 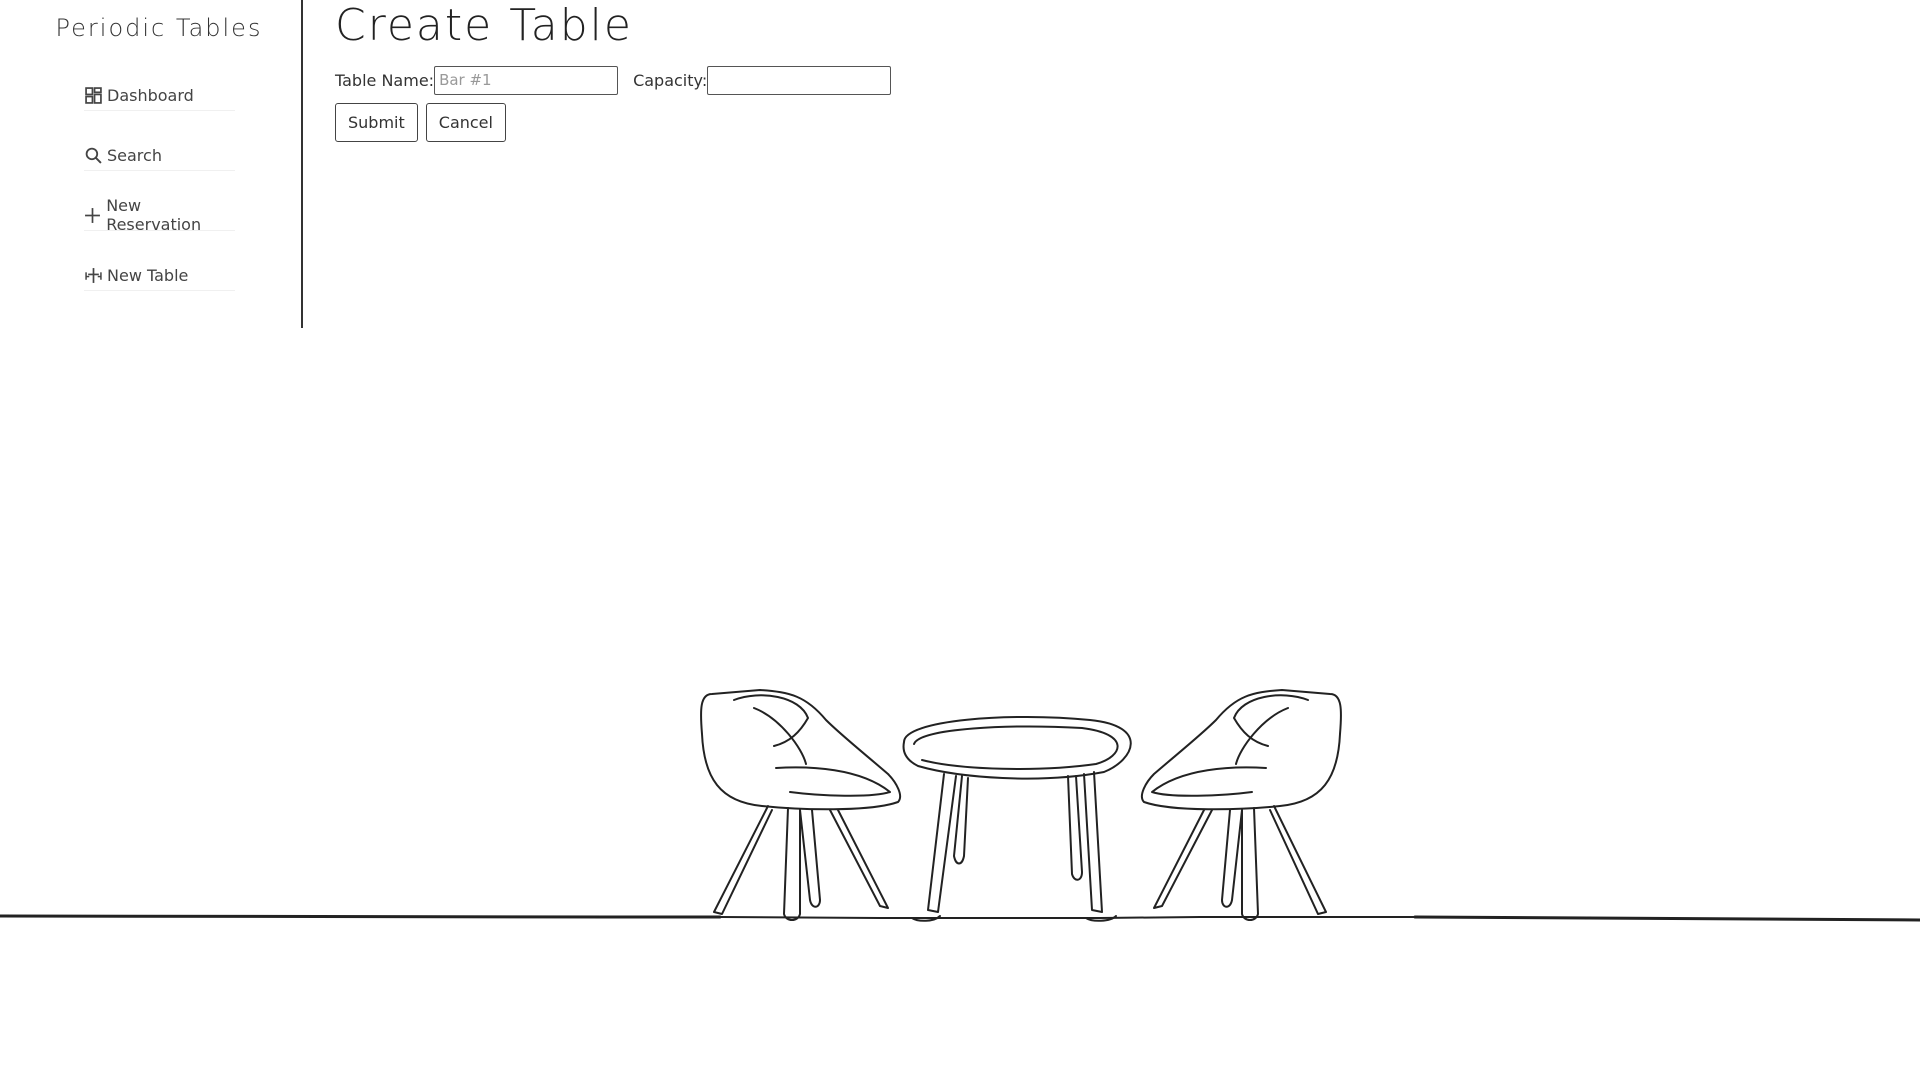 What do you see at coordinates (799, 80) in the screenshot?
I see `capacity-input` at bounding box center [799, 80].